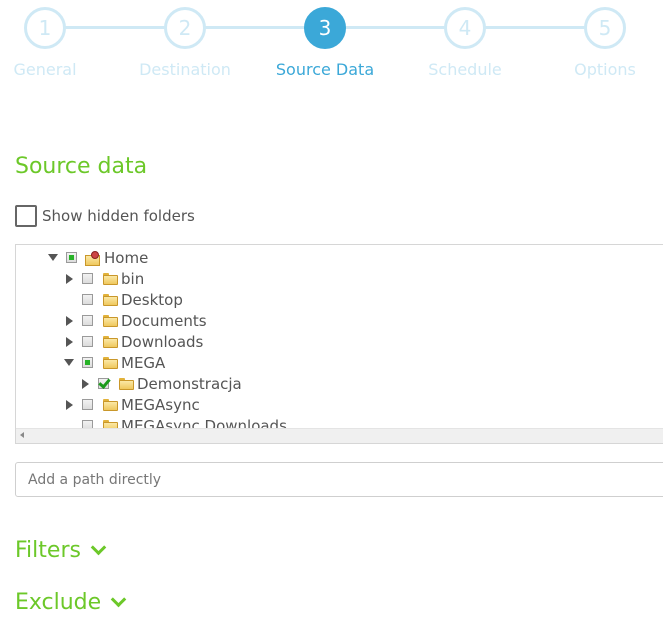 The height and width of the screenshot is (630, 663). I want to click on exclude-label: Exclude, so click(58, 602).